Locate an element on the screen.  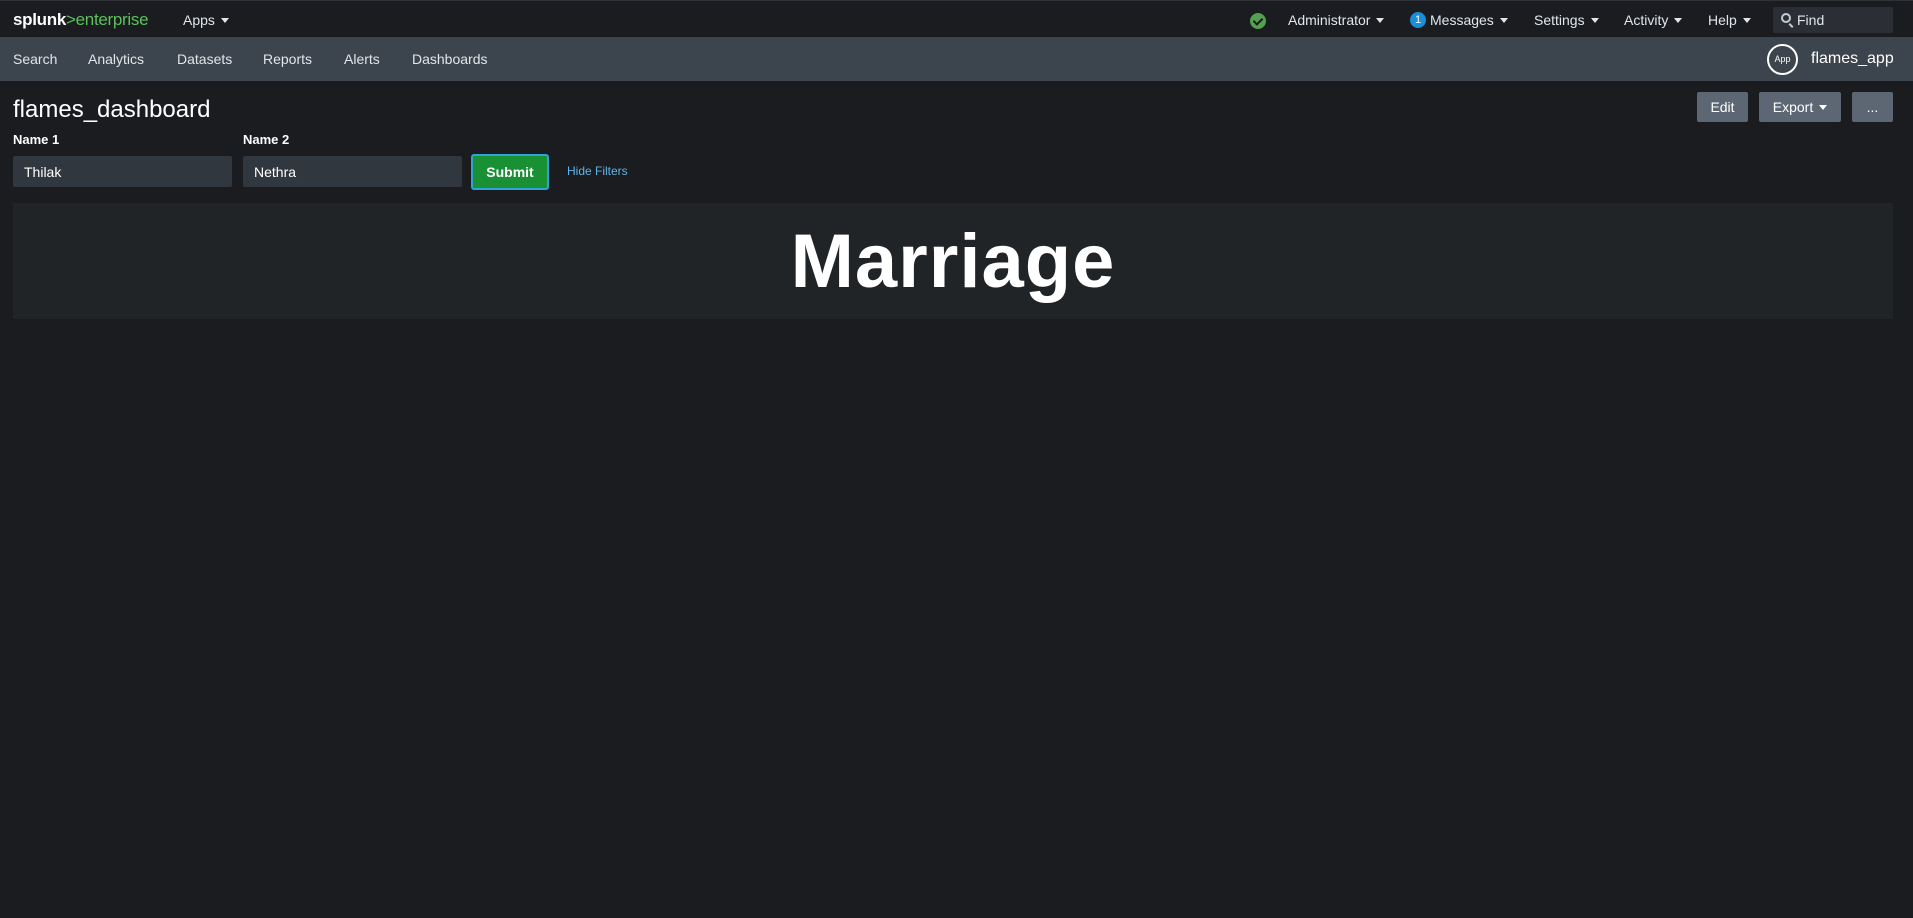
export-button: Export is located at coordinates (1800, 107).